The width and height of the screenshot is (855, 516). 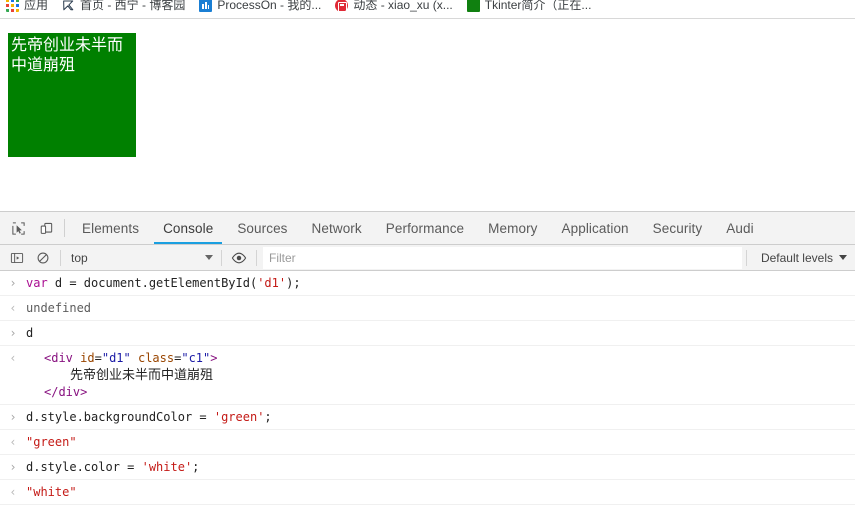 I want to click on tab-application: Application, so click(x=595, y=228).